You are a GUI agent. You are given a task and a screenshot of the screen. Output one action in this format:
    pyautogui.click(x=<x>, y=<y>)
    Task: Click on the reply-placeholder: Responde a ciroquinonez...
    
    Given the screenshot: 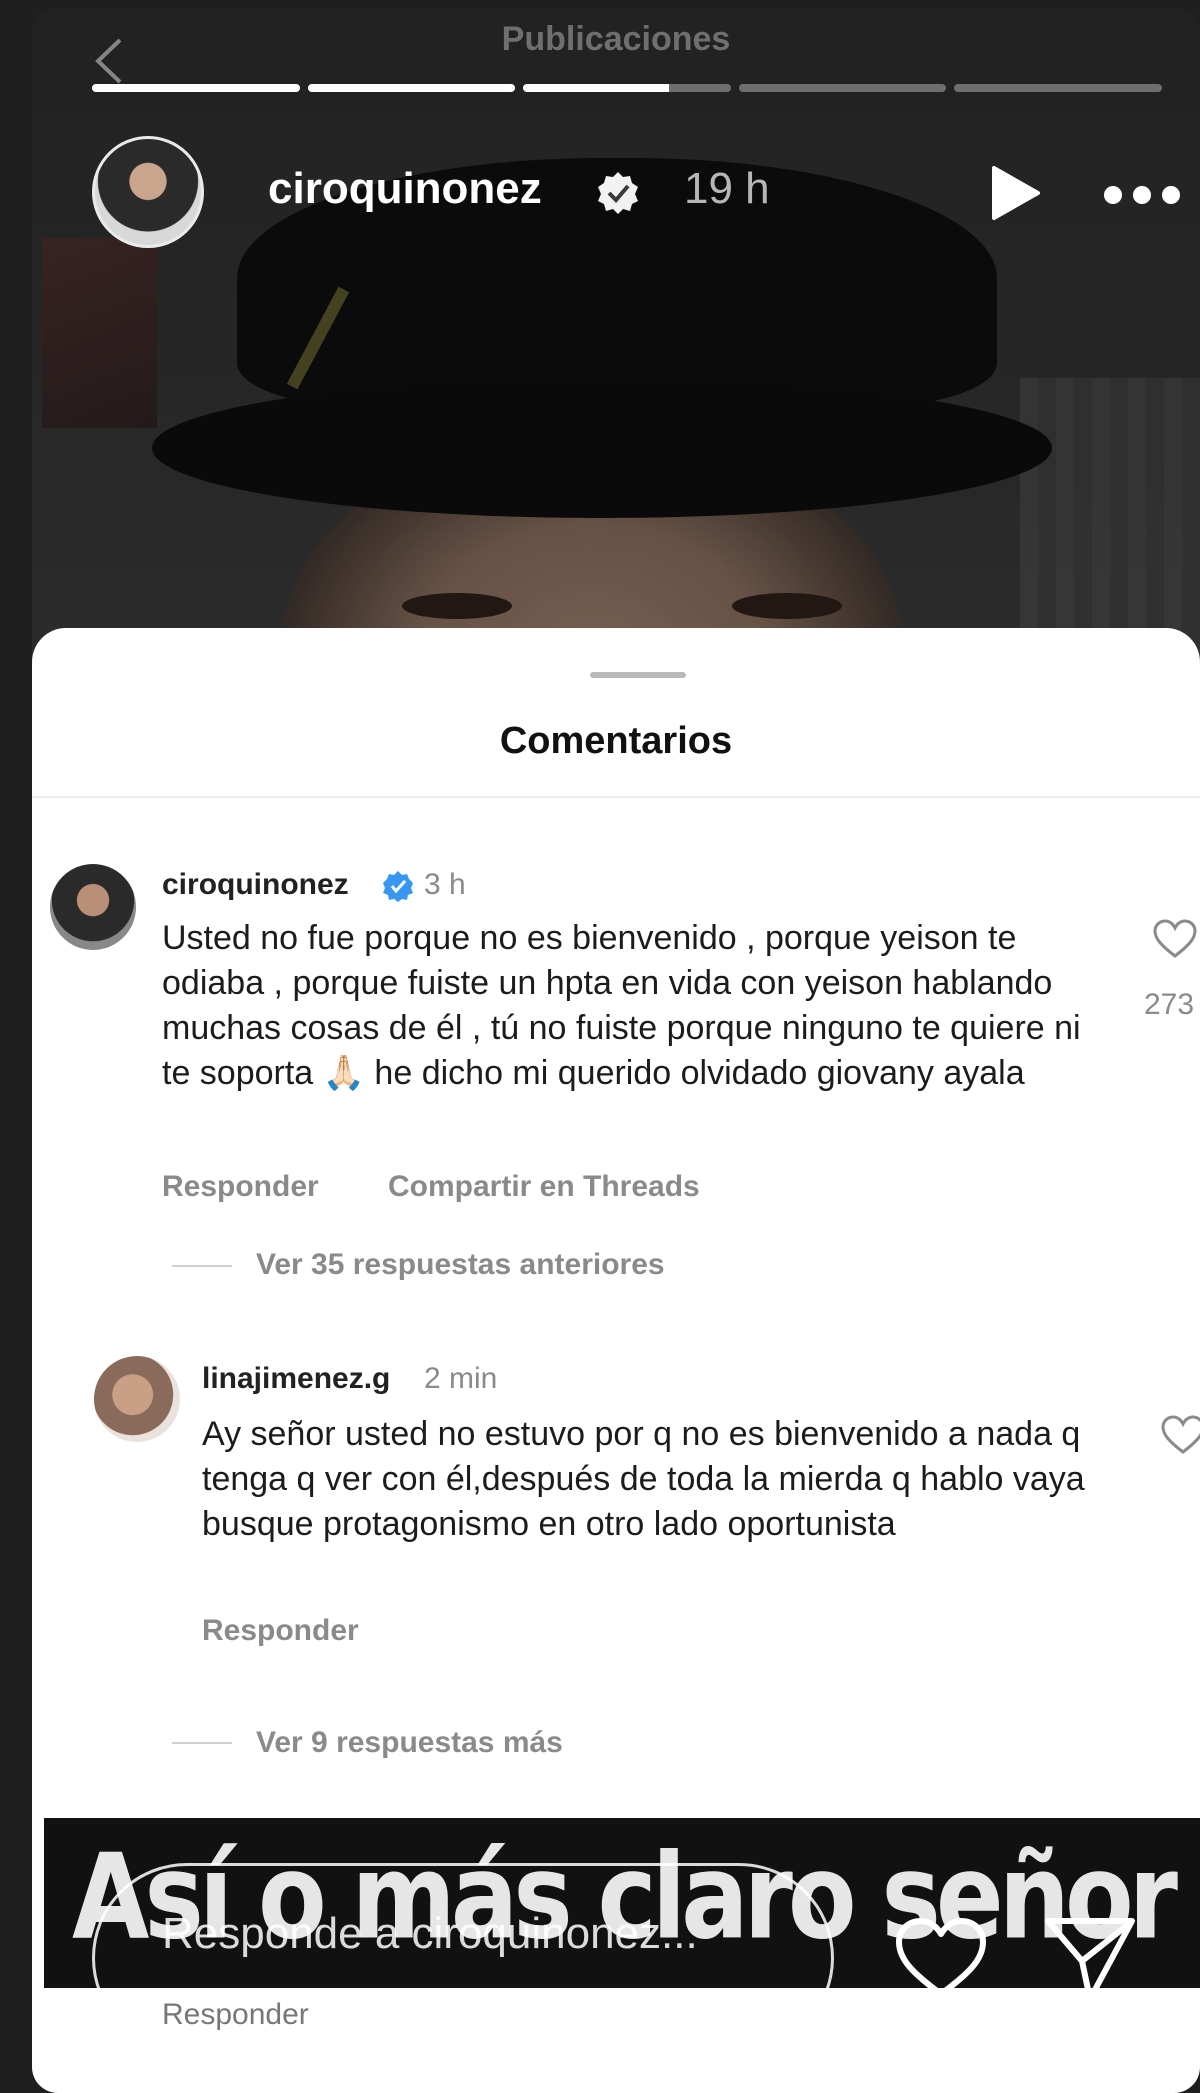 What is the action you would take?
    pyautogui.click(x=430, y=1933)
    